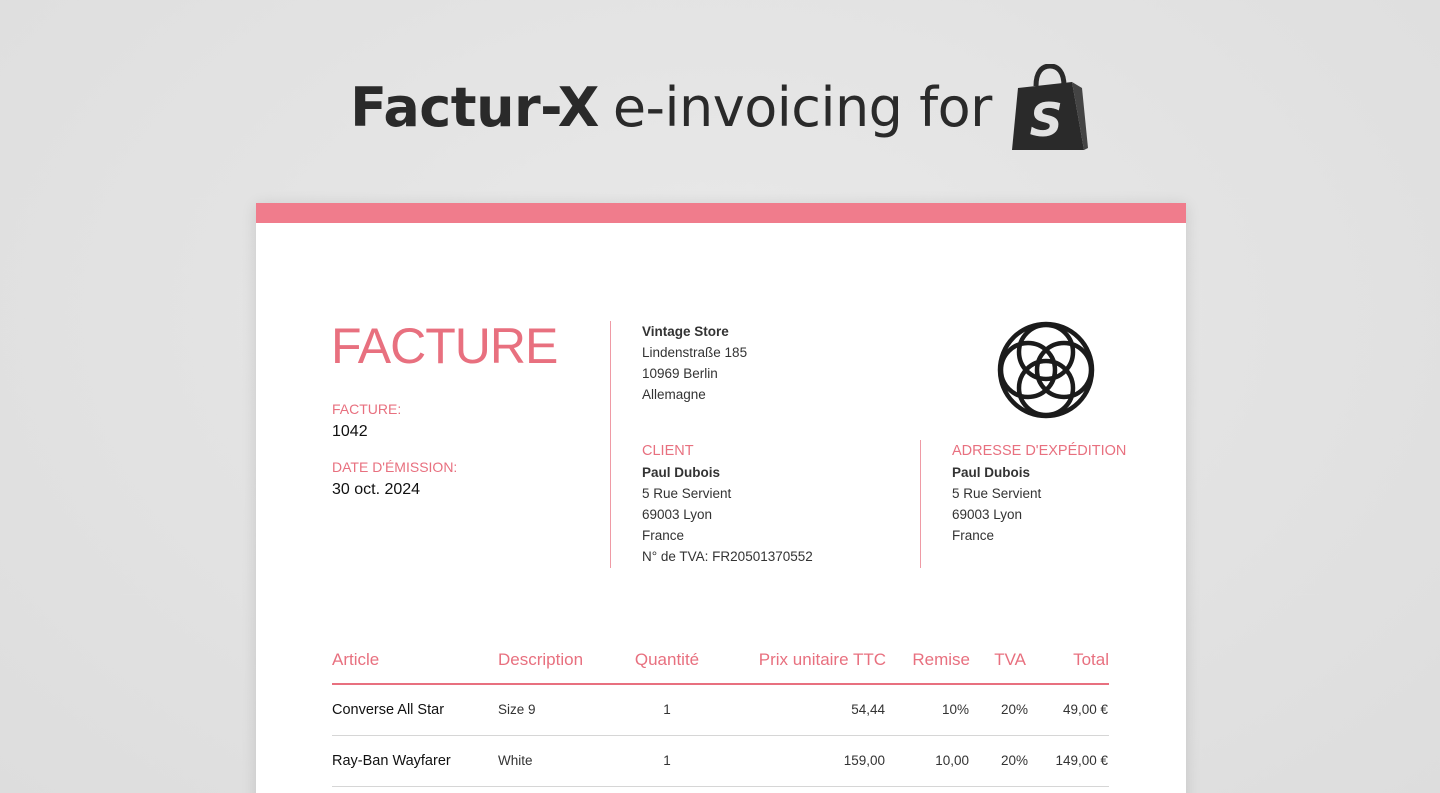  What do you see at coordinates (685, 331) in the screenshot?
I see `seller-name: Vintage Store` at bounding box center [685, 331].